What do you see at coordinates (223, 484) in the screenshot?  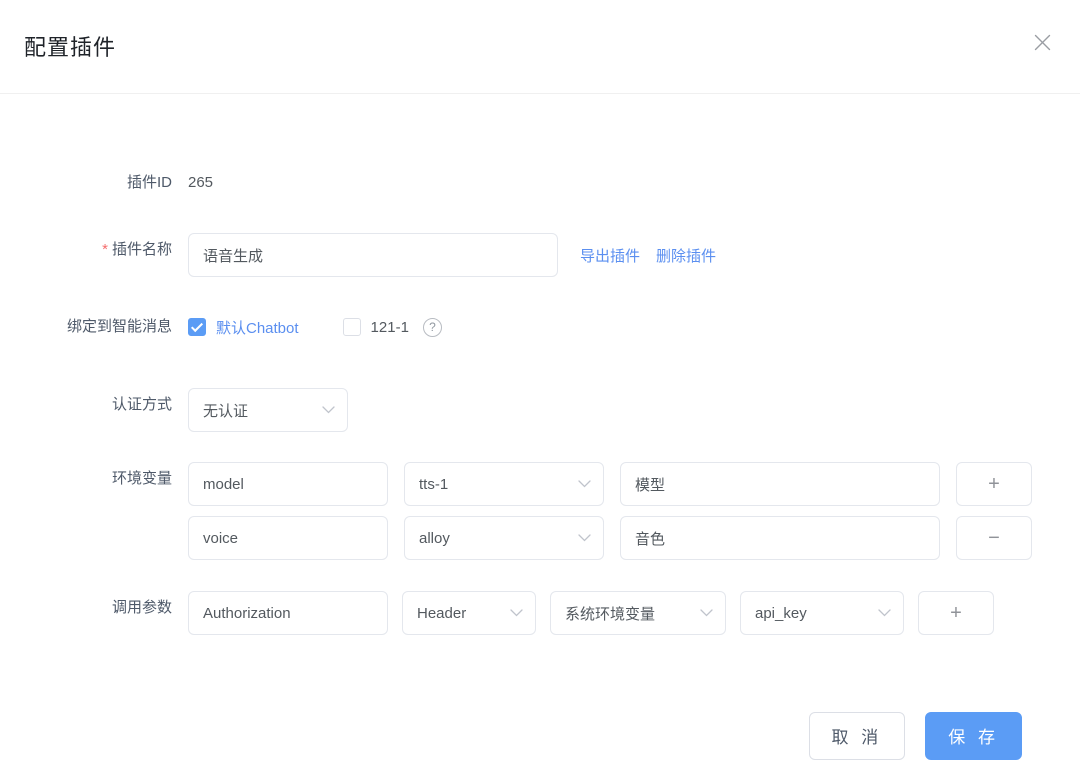 I see `env-var-key-value: model` at bounding box center [223, 484].